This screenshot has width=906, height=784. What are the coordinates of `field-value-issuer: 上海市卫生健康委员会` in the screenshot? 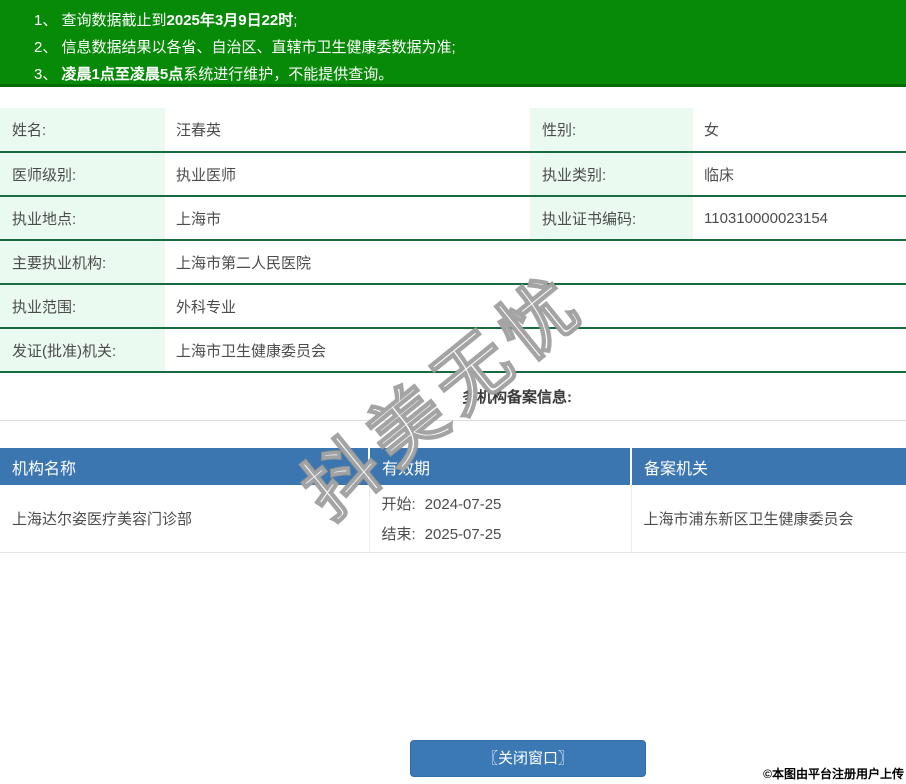 It's located at (535, 350).